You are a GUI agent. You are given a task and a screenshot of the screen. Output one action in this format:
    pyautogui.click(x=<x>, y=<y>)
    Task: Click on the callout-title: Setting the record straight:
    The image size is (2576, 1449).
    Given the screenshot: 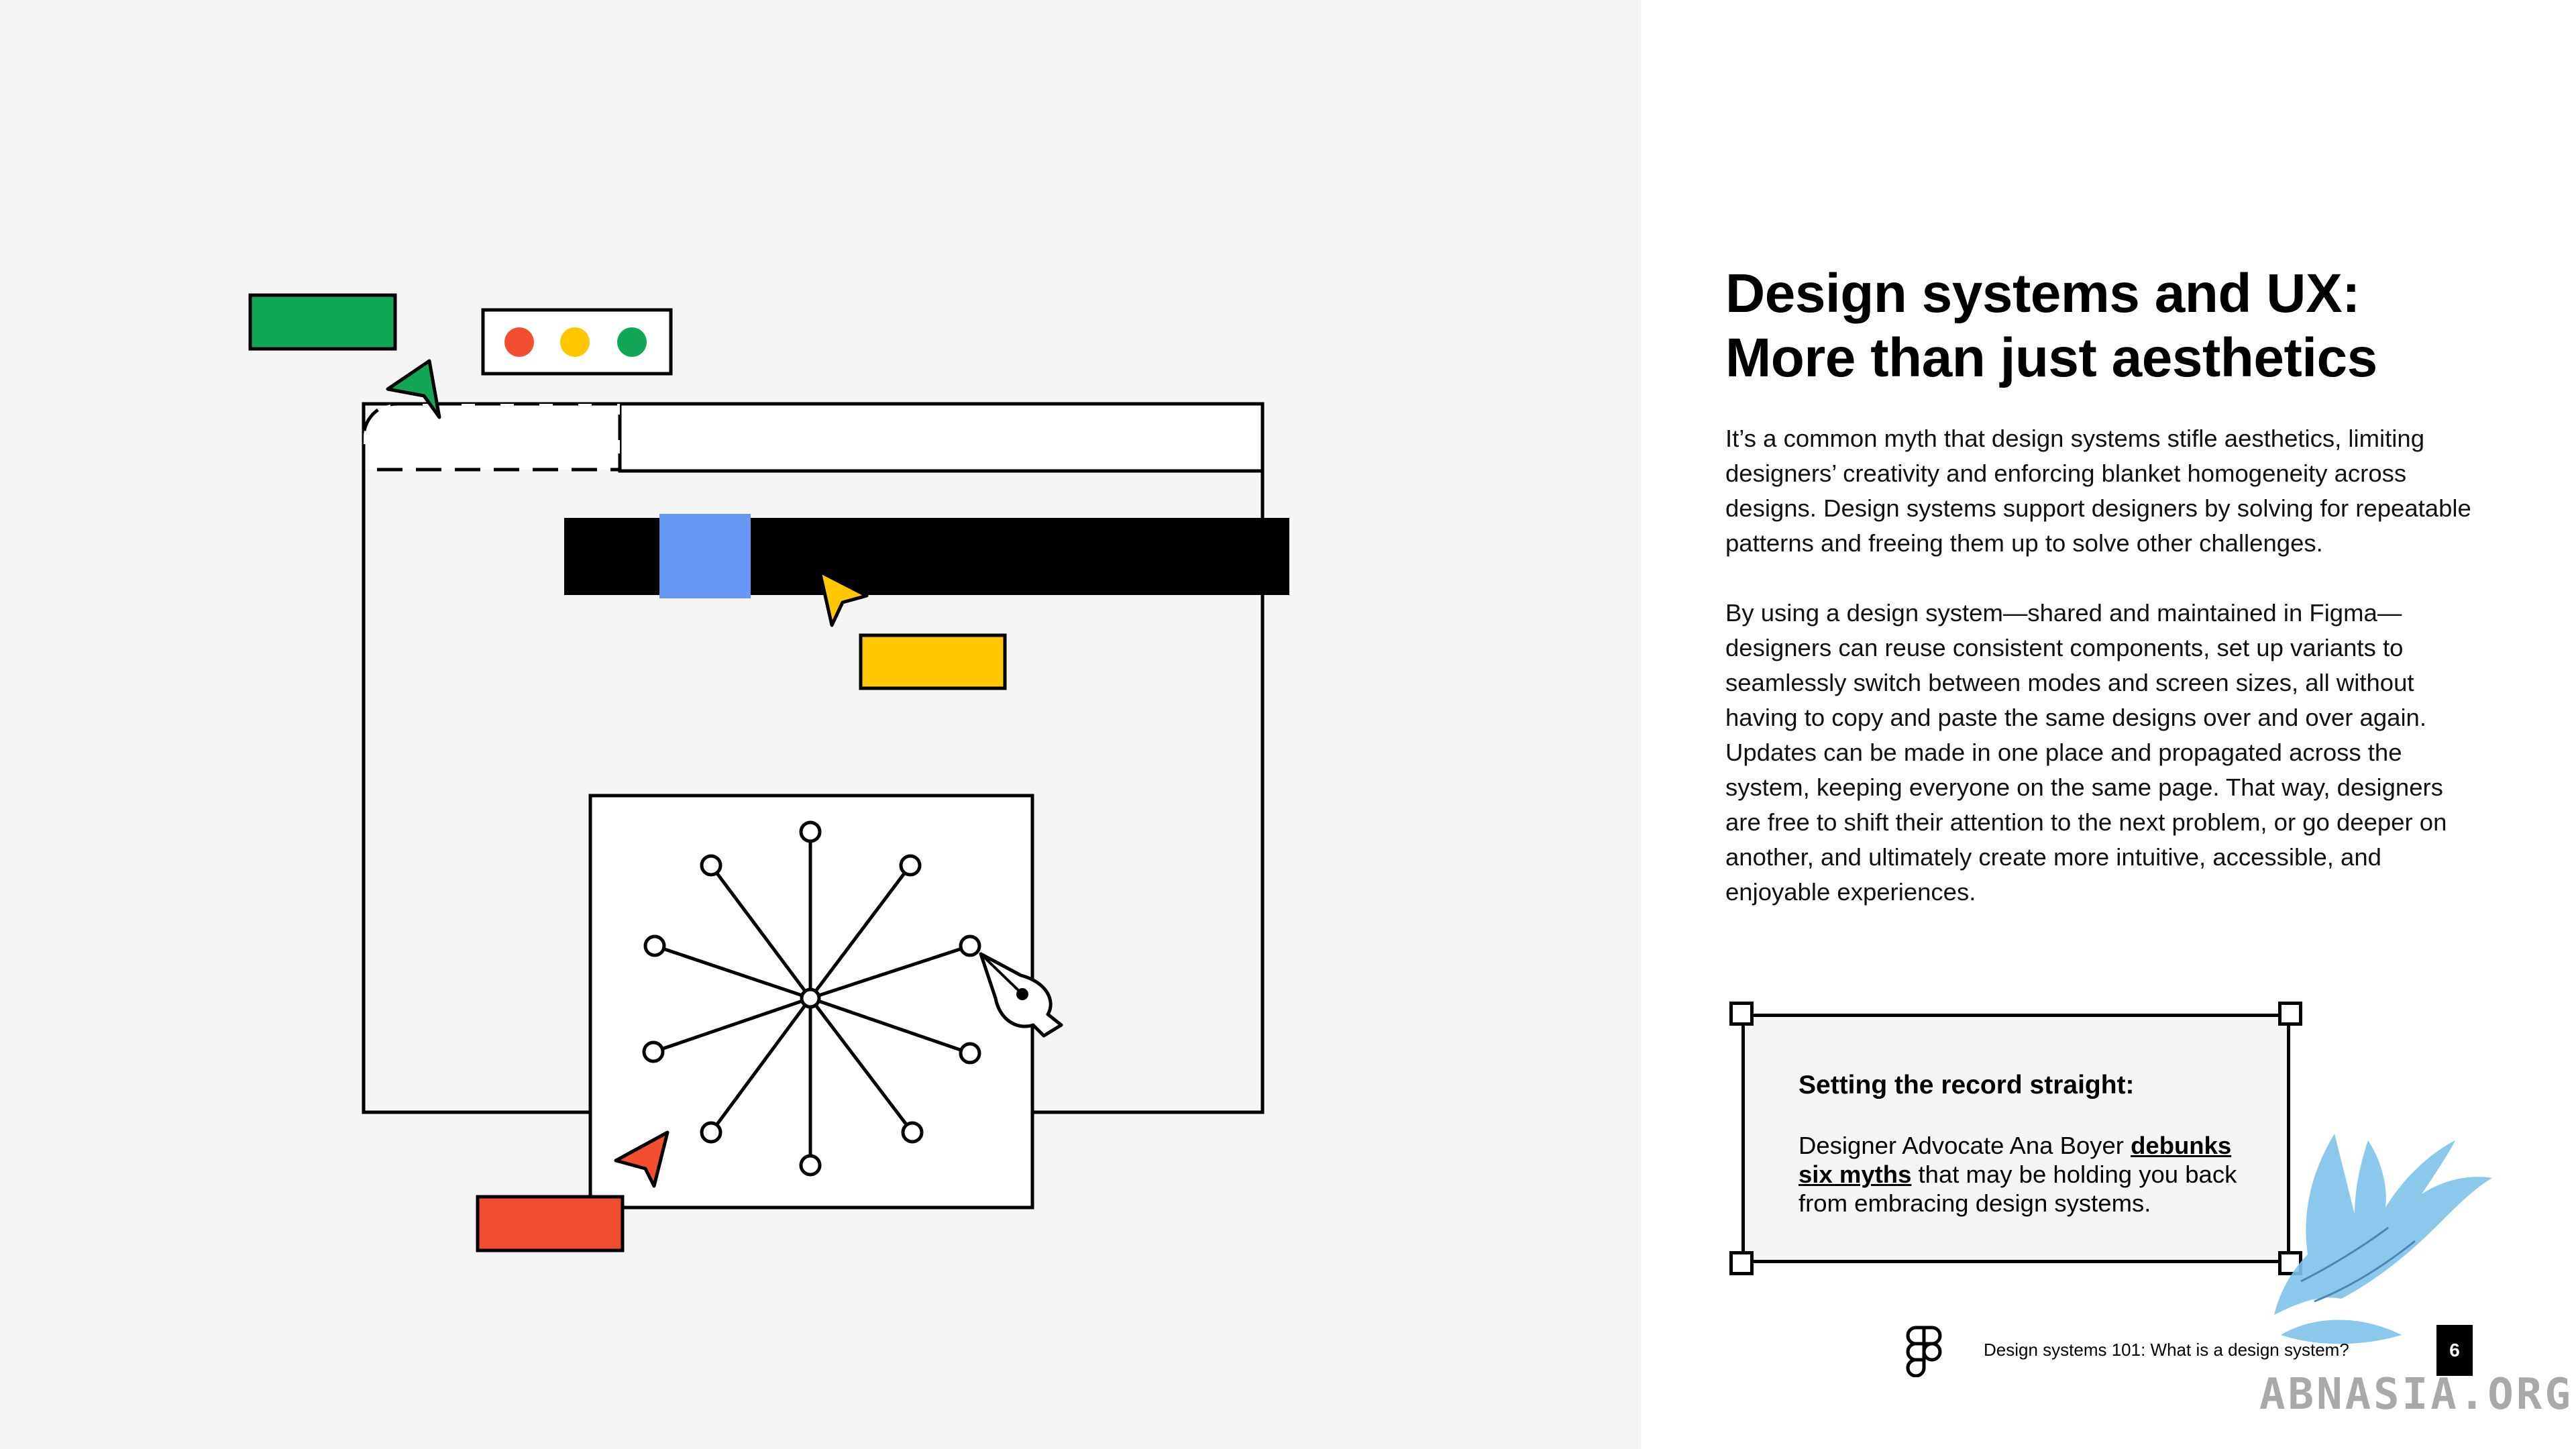 What is the action you would take?
    pyautogui.click(x=1967, y=1085)
    